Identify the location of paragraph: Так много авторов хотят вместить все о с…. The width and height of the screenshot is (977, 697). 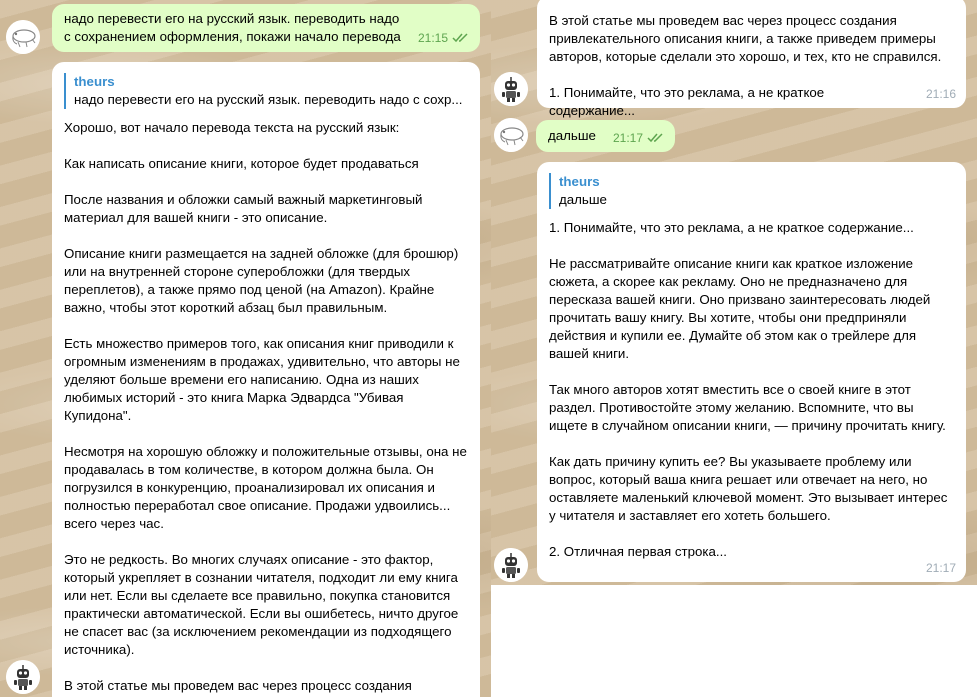
(747, 407).